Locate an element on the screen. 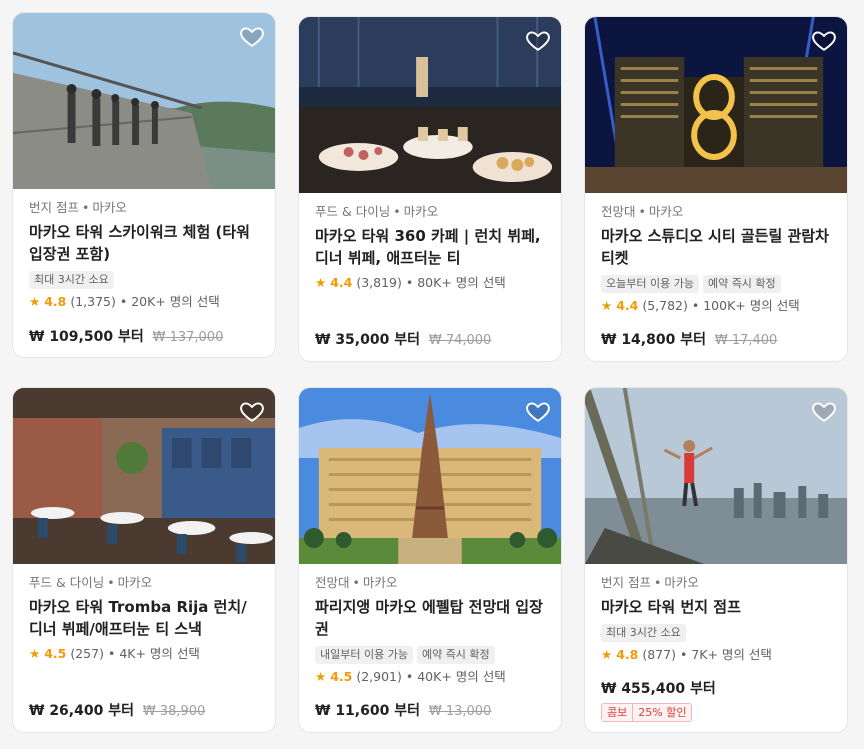  studio-city-photo is located at coordinates (716, 105).